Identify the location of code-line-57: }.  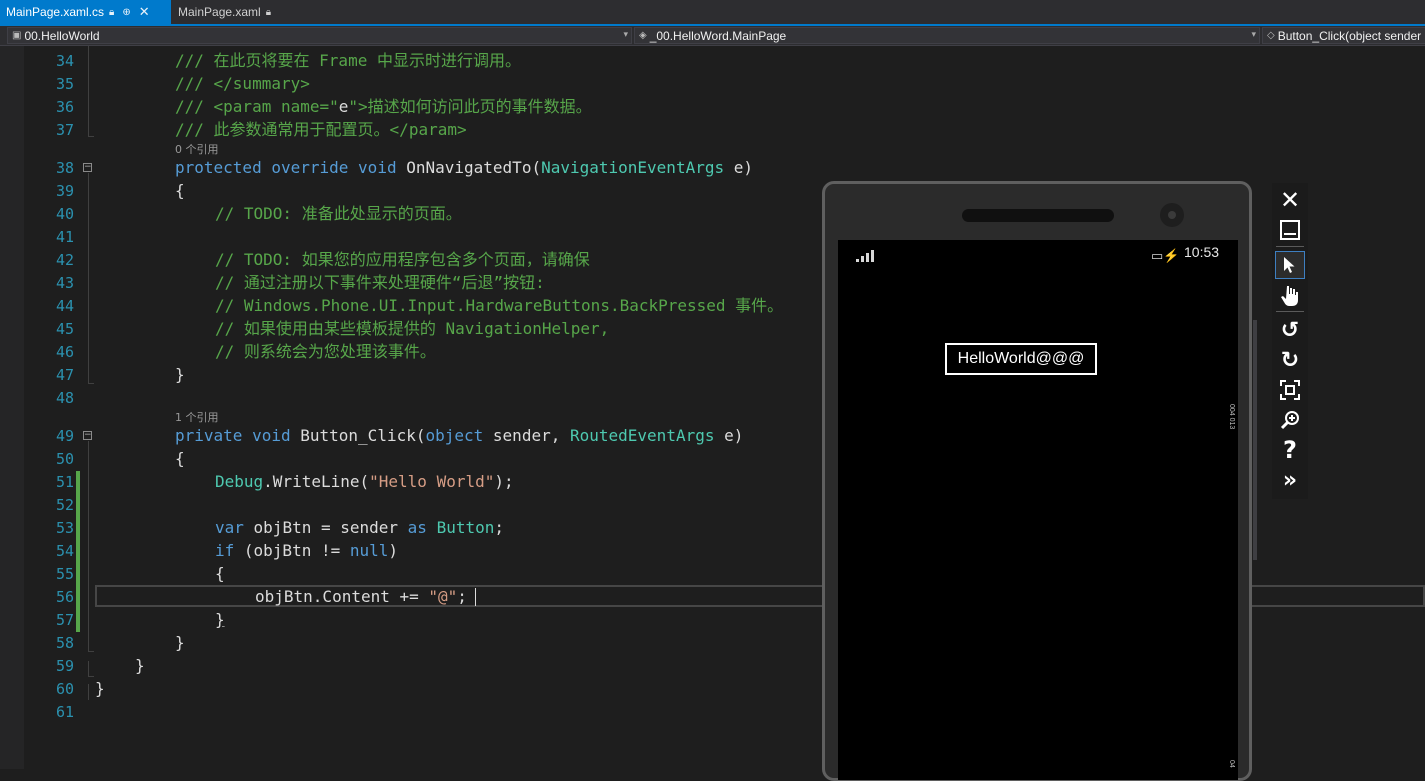
(220, 619).